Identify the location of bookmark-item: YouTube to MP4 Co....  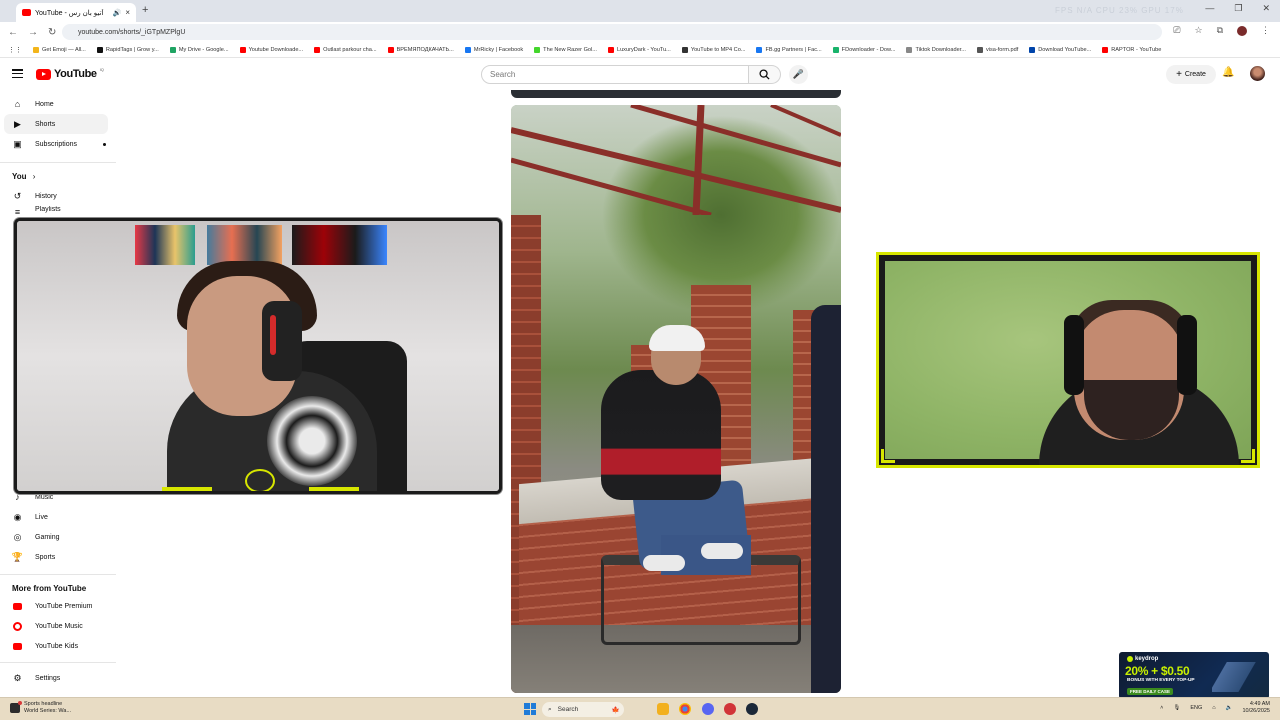
(713, 49).